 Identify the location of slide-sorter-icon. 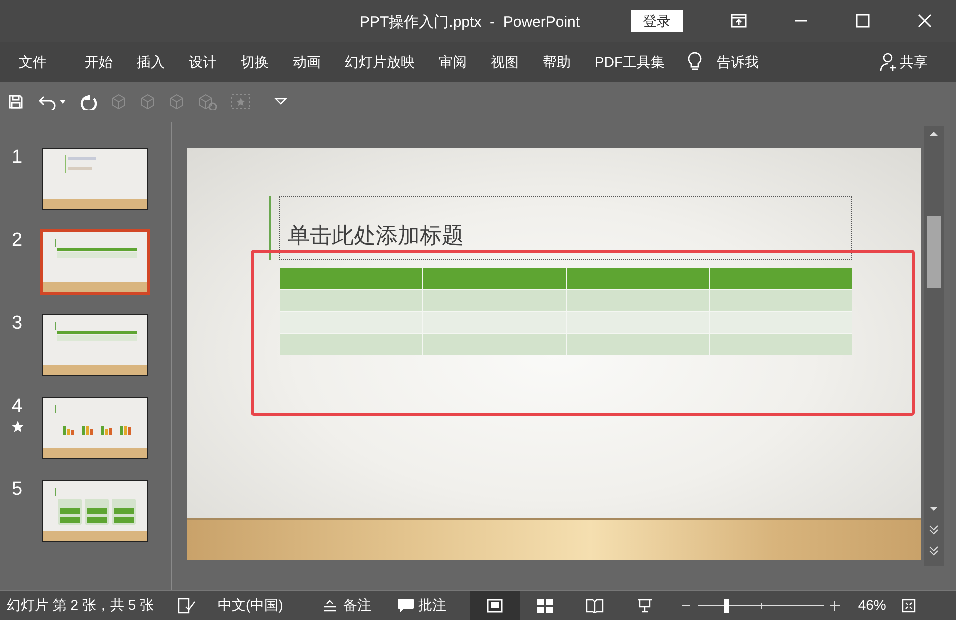
(545, 605).